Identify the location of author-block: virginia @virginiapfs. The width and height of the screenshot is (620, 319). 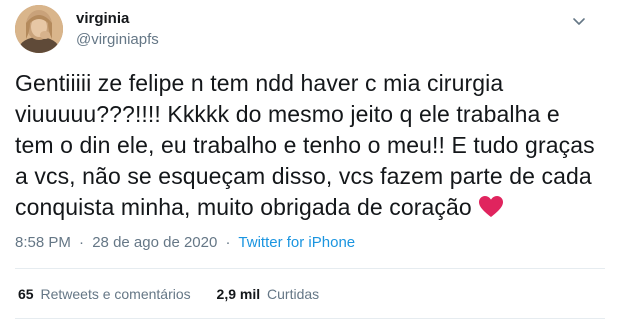
(117, 29).